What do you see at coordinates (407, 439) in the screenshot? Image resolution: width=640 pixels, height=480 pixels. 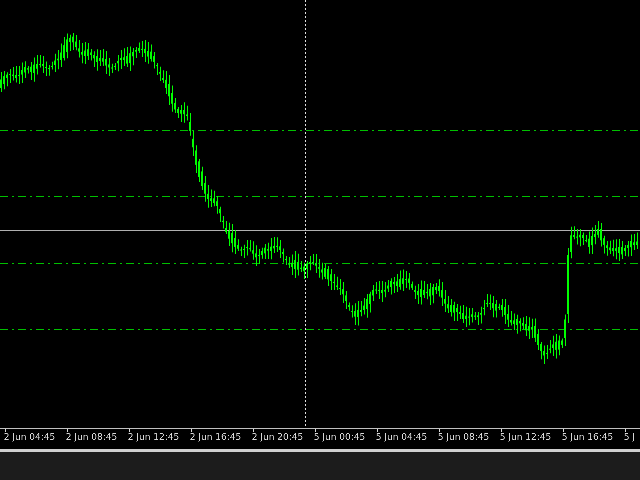 I see `axis-label: 5 Jun 04:45` at bounding box center [407, 439].